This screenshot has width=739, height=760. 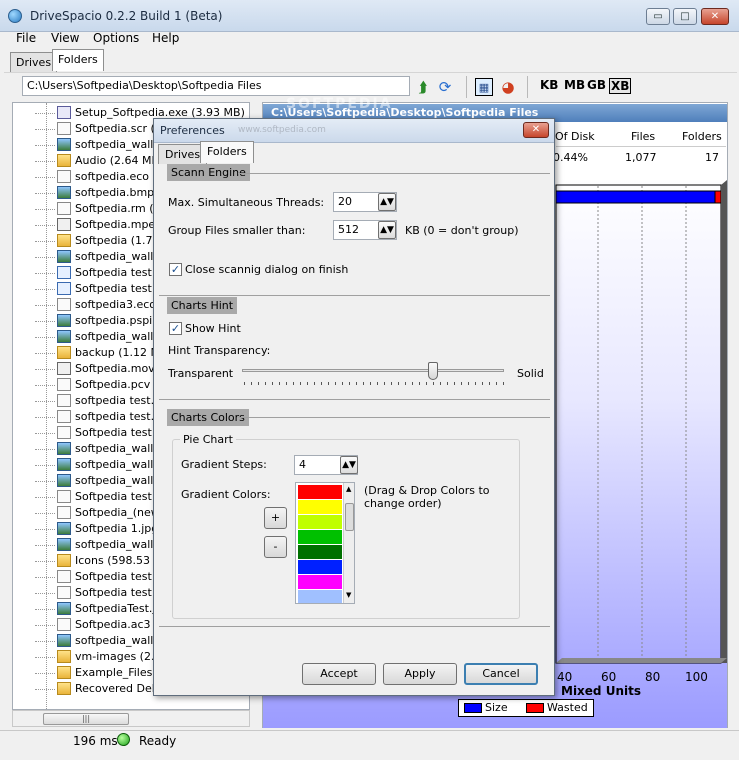 I want to click on solid-label: Solid, so click(x=530, y=373).